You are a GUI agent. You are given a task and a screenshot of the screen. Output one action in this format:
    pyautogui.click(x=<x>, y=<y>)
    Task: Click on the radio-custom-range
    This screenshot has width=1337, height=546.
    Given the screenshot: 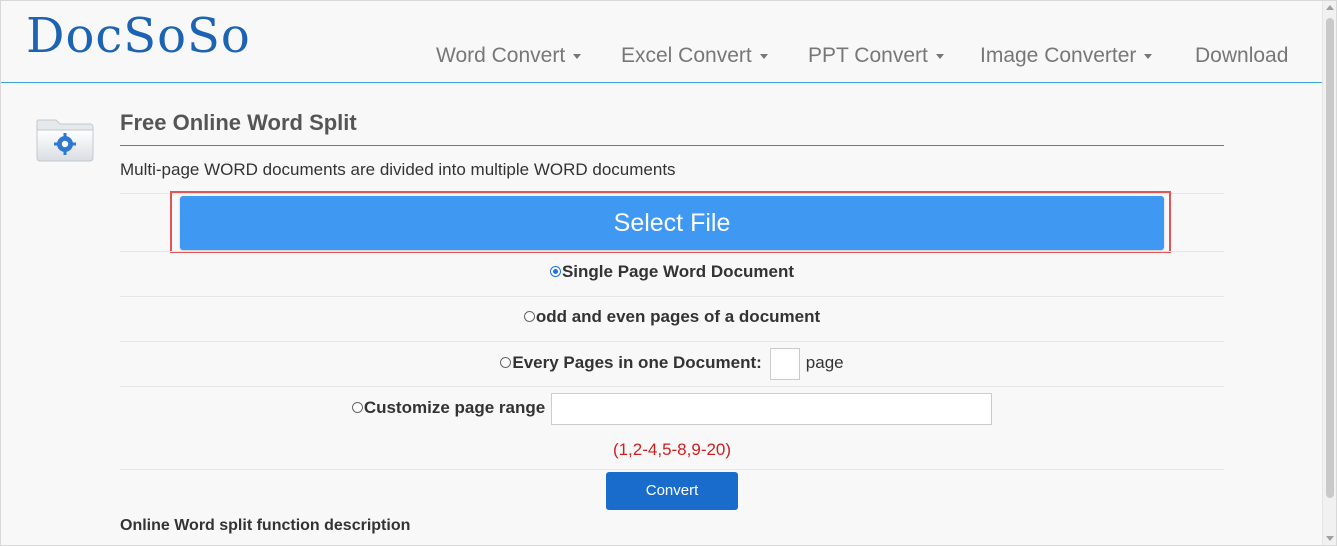 What is the action you would take?
    pyautogui.click(x=357, y=407)
    